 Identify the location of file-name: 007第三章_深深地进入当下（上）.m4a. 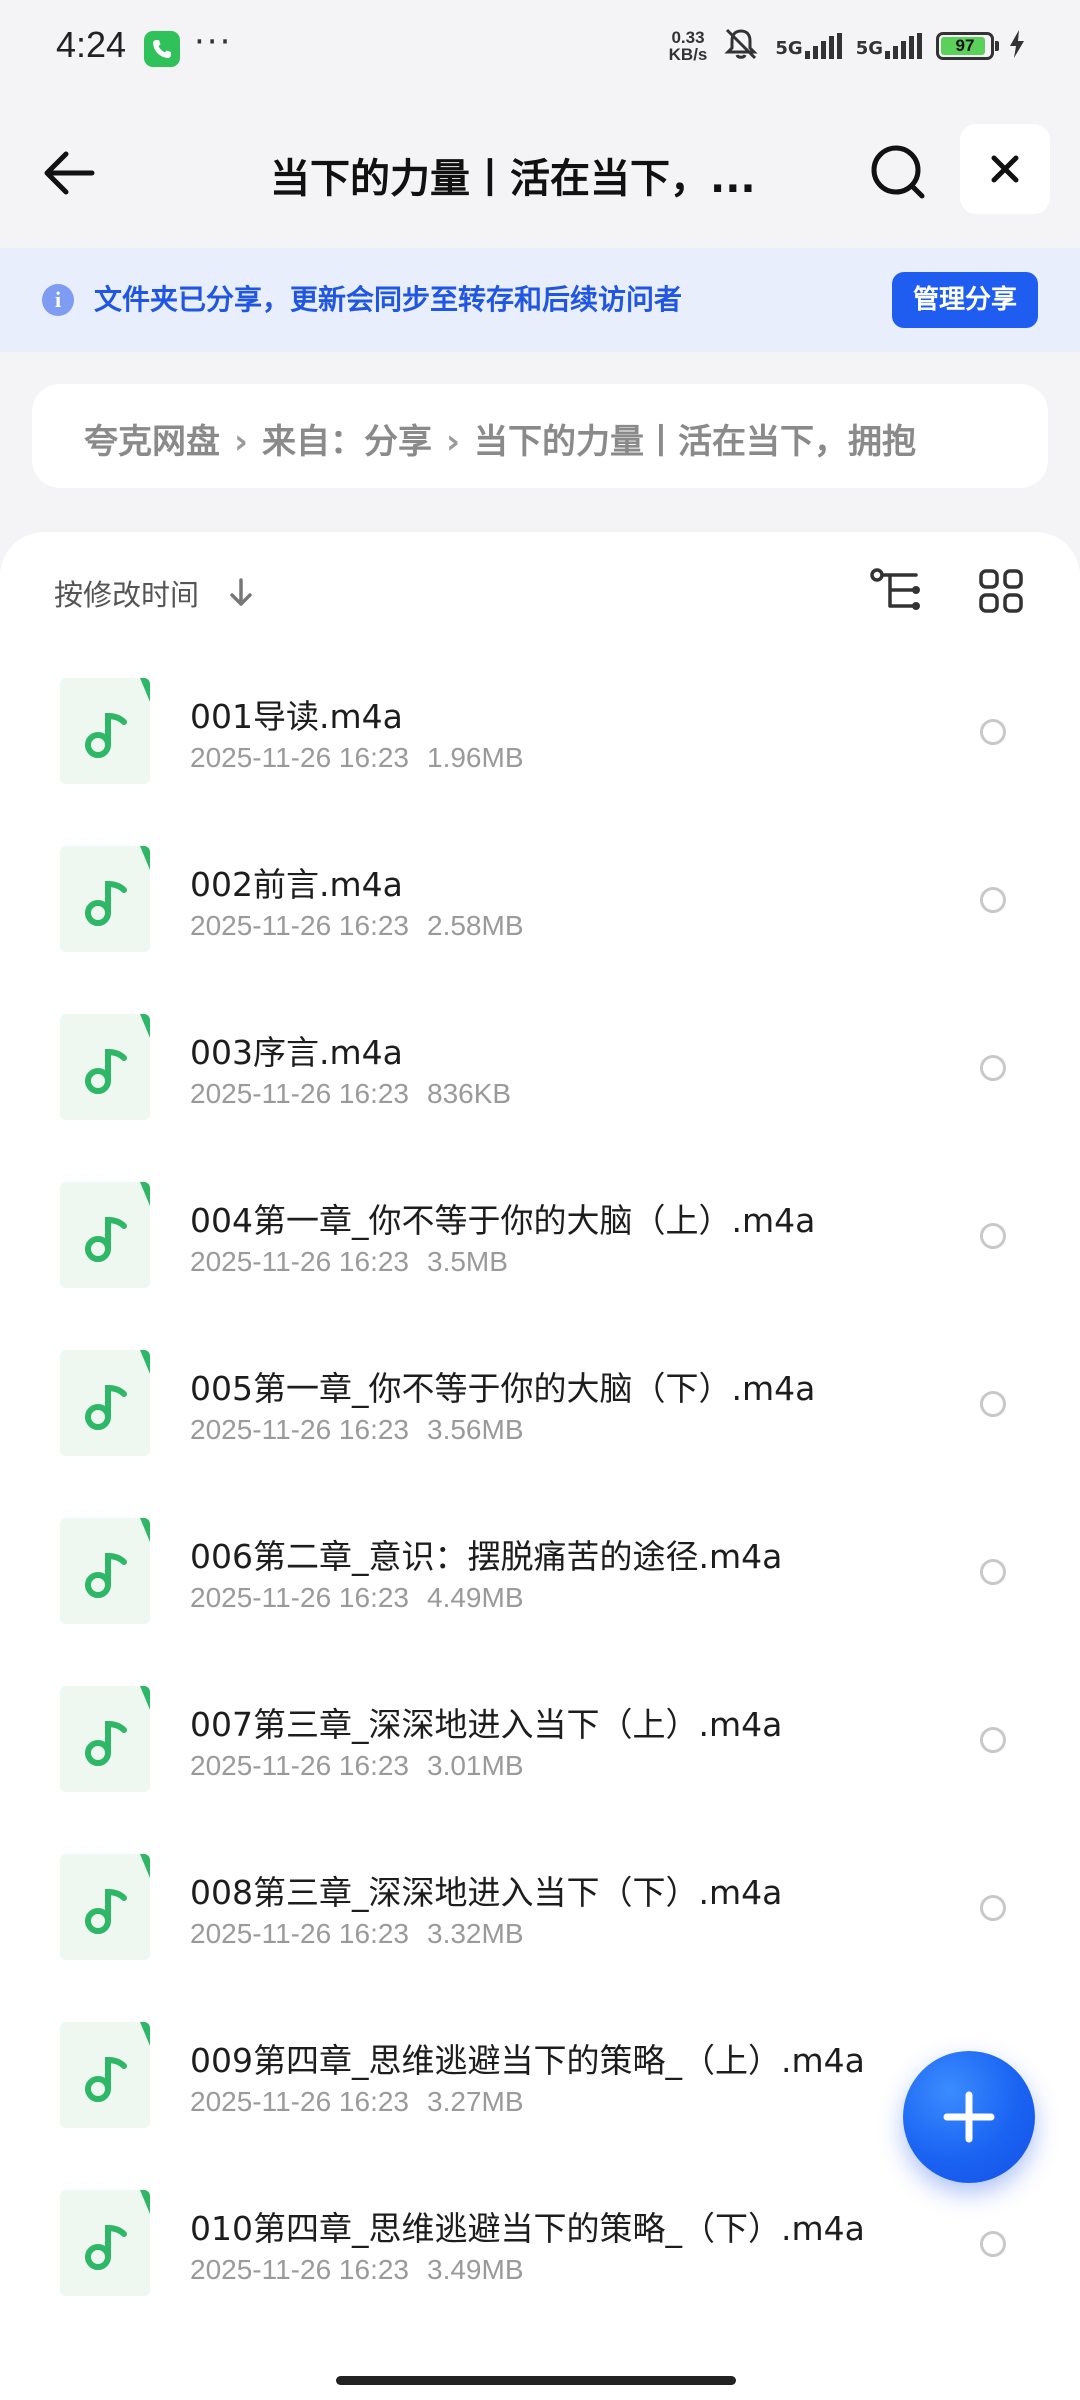
(486, 1724).